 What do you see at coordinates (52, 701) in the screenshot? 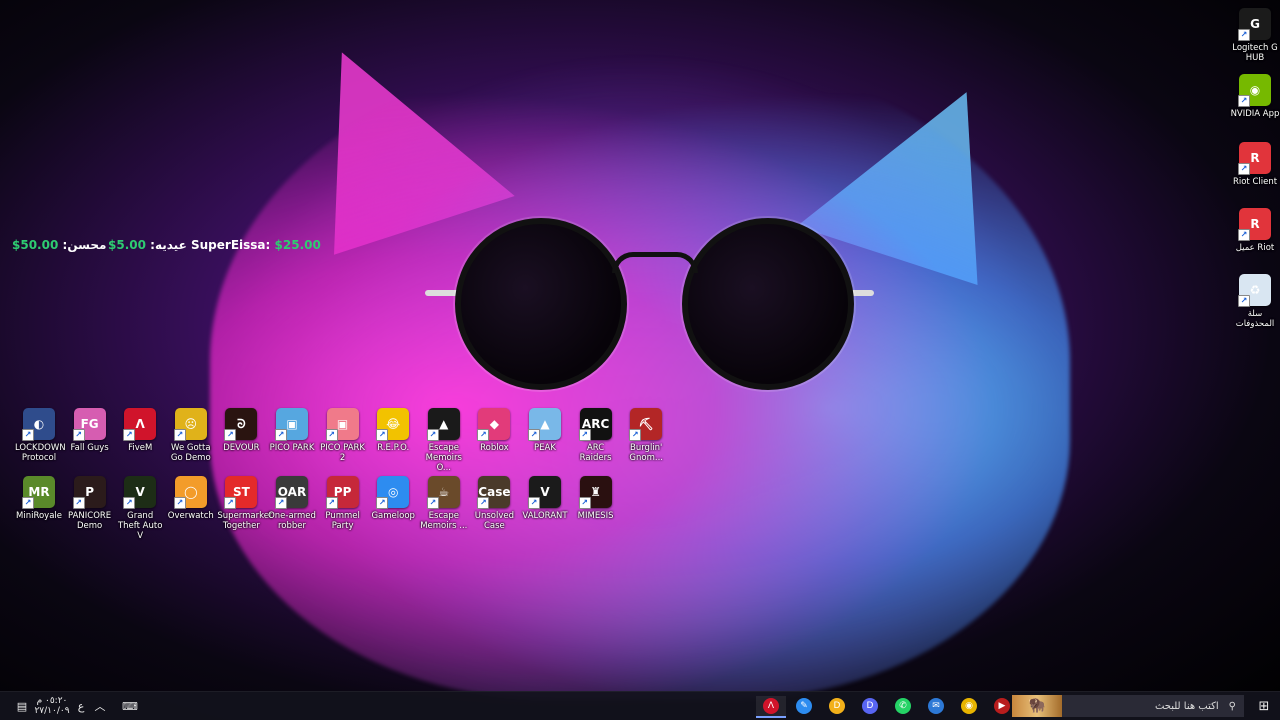
I see `clock-time: ٠٥:٢٠ م` at bounding box center [52, 701].